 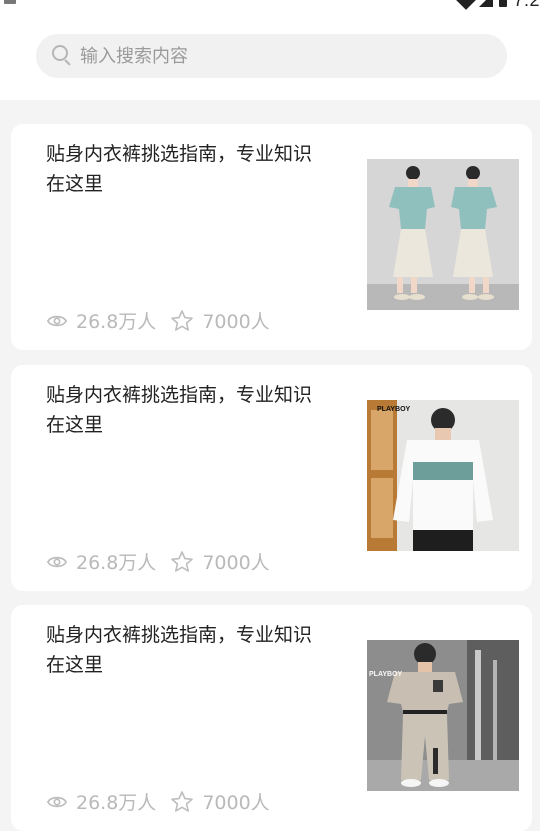 What do you see at coordinates (63, 56) in the screenshot?
I see `search-icon` at bounding box center [63, 56].